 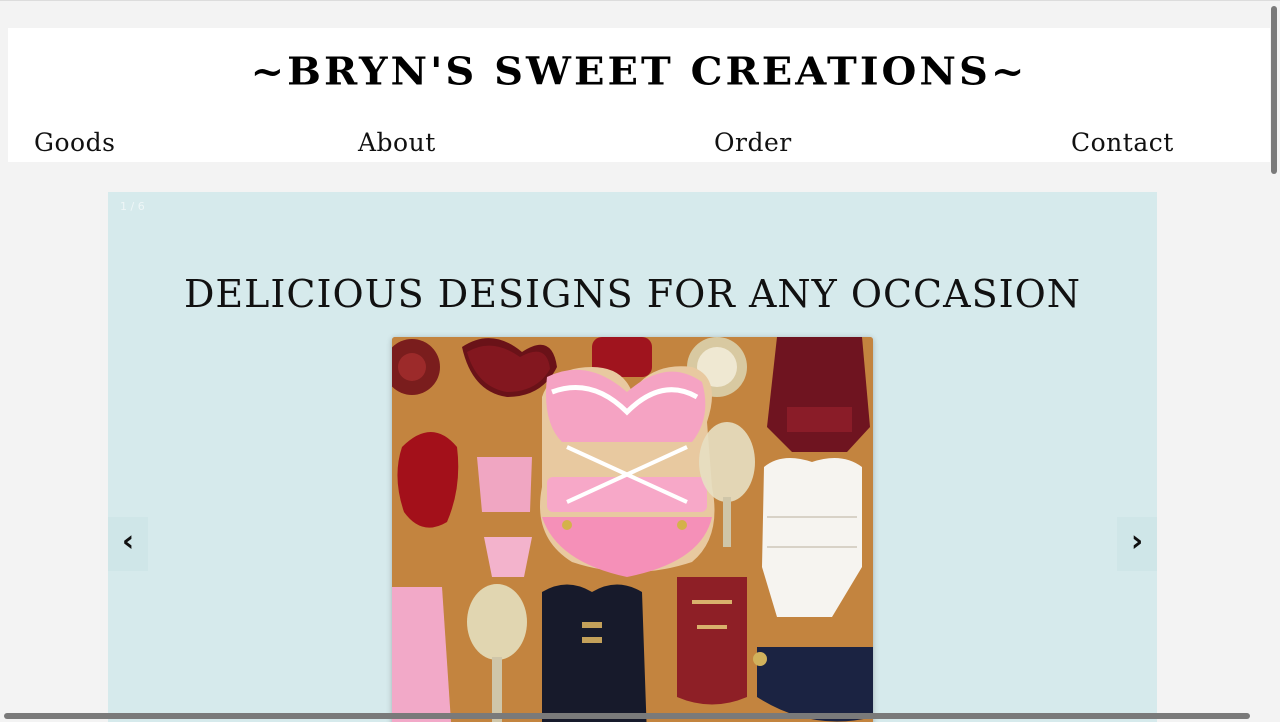 I want to click on vertical-scrollbar, so click(x=1274, y=361).